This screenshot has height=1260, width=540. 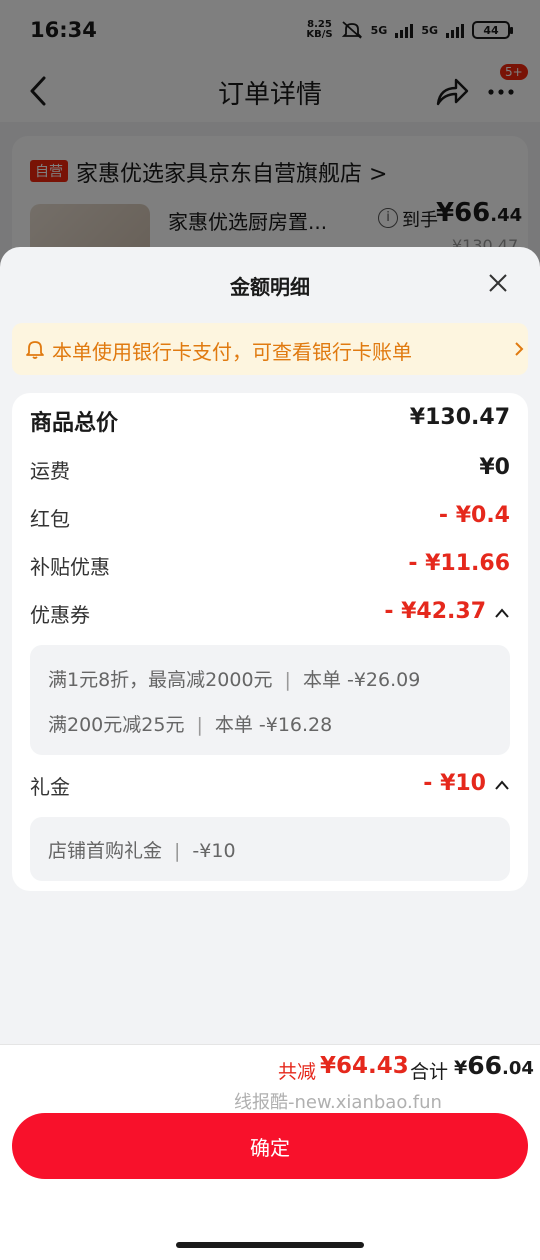 What do you see at coordinates (494, 467) in the screenshot?
I see `shipping-value: ¥0` at bounding box center [494, 467].